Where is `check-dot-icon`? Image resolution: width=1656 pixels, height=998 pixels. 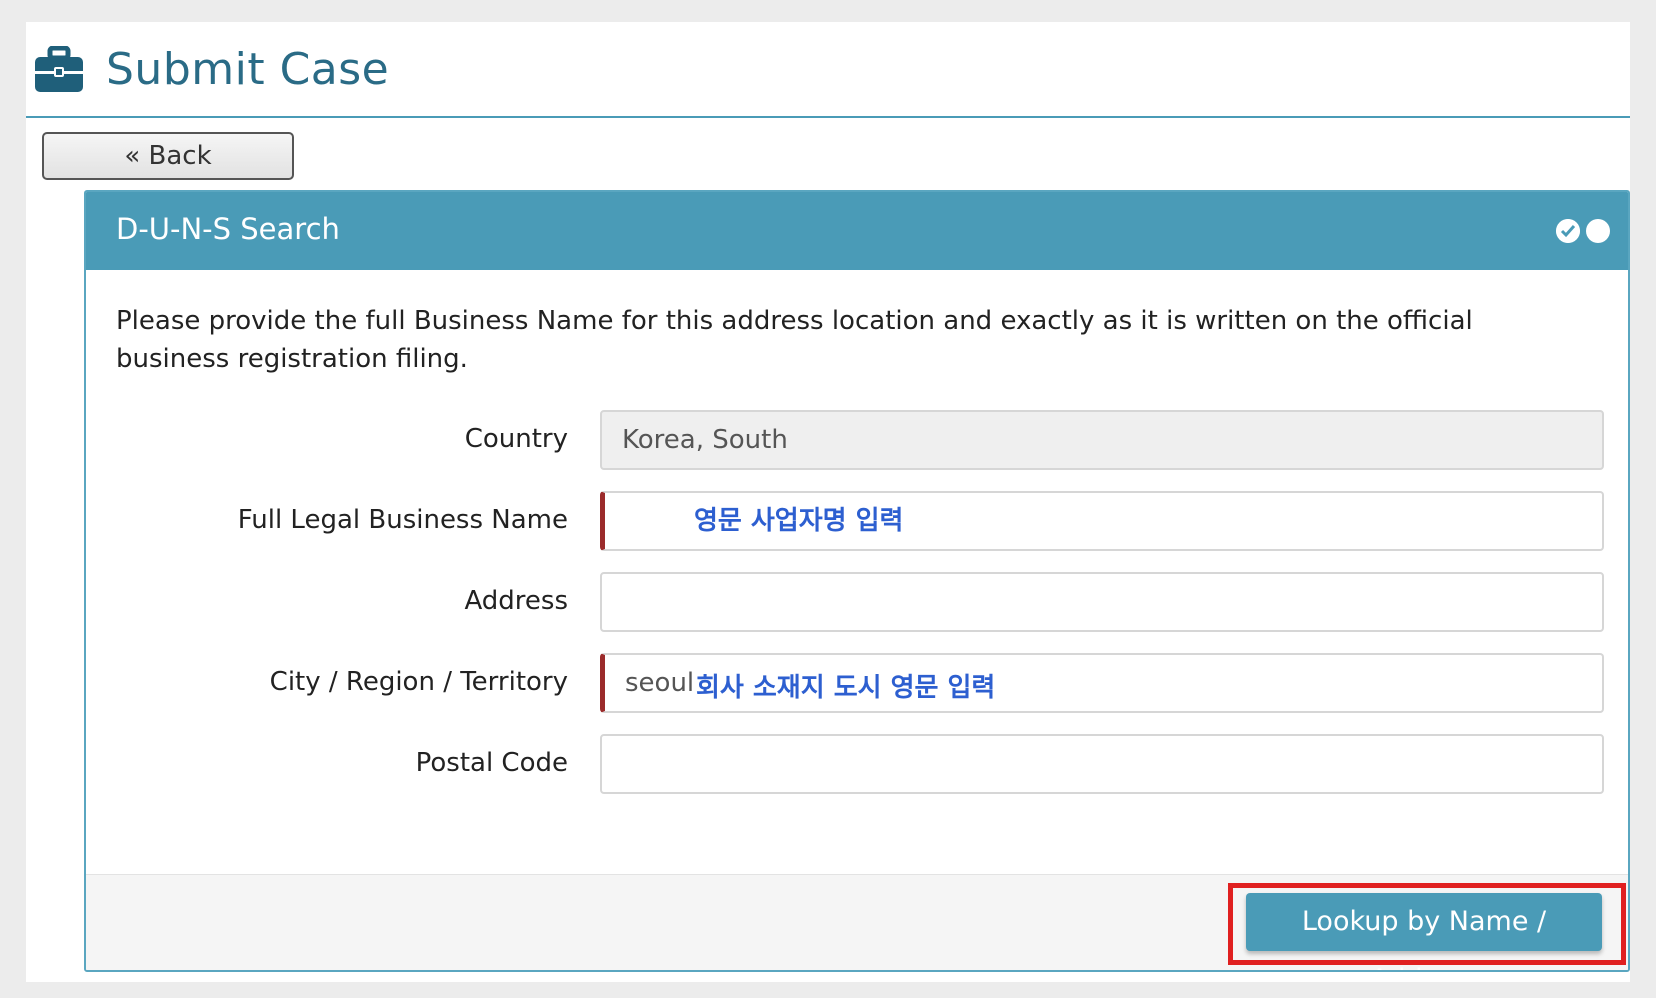
check-dot-icon is located at coordinates (1568, 231).